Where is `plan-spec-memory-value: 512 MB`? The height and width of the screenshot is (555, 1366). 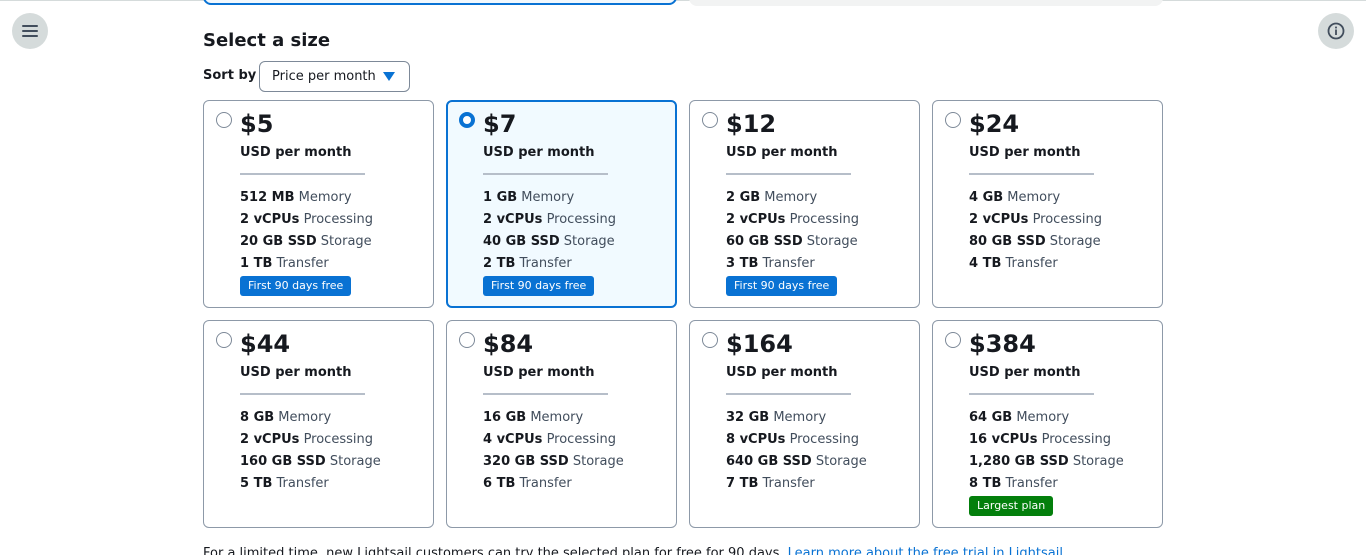
plan-spec-memory-value: 512 MB is located at coordinates (267, 197).